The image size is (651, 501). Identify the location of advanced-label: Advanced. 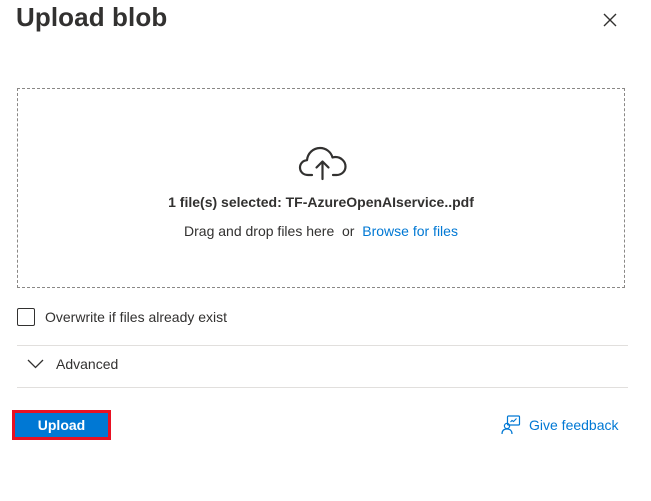
(87, 364).